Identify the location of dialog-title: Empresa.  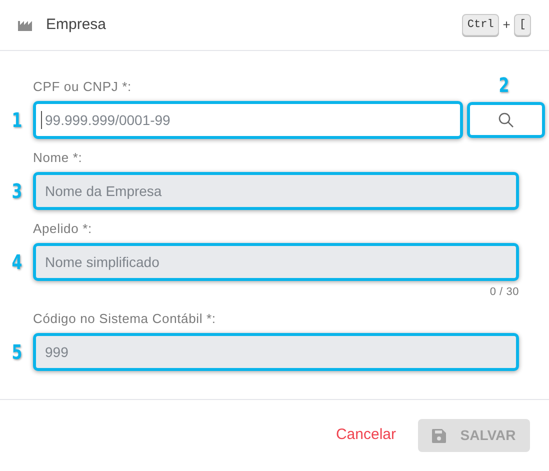
(76, 24).